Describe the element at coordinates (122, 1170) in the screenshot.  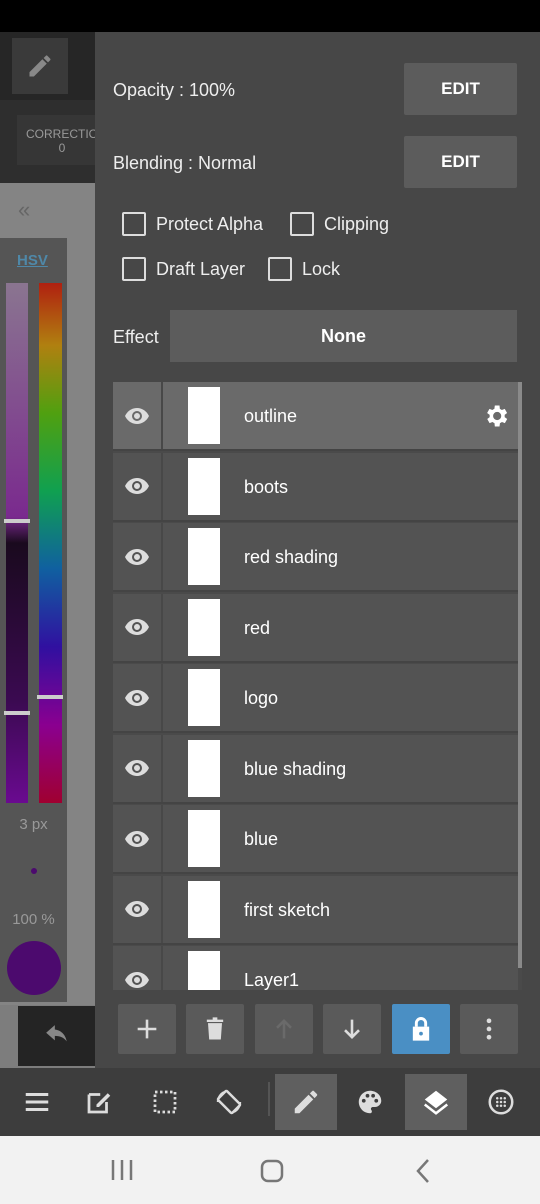
I see `recent-apps-icon` at that location.